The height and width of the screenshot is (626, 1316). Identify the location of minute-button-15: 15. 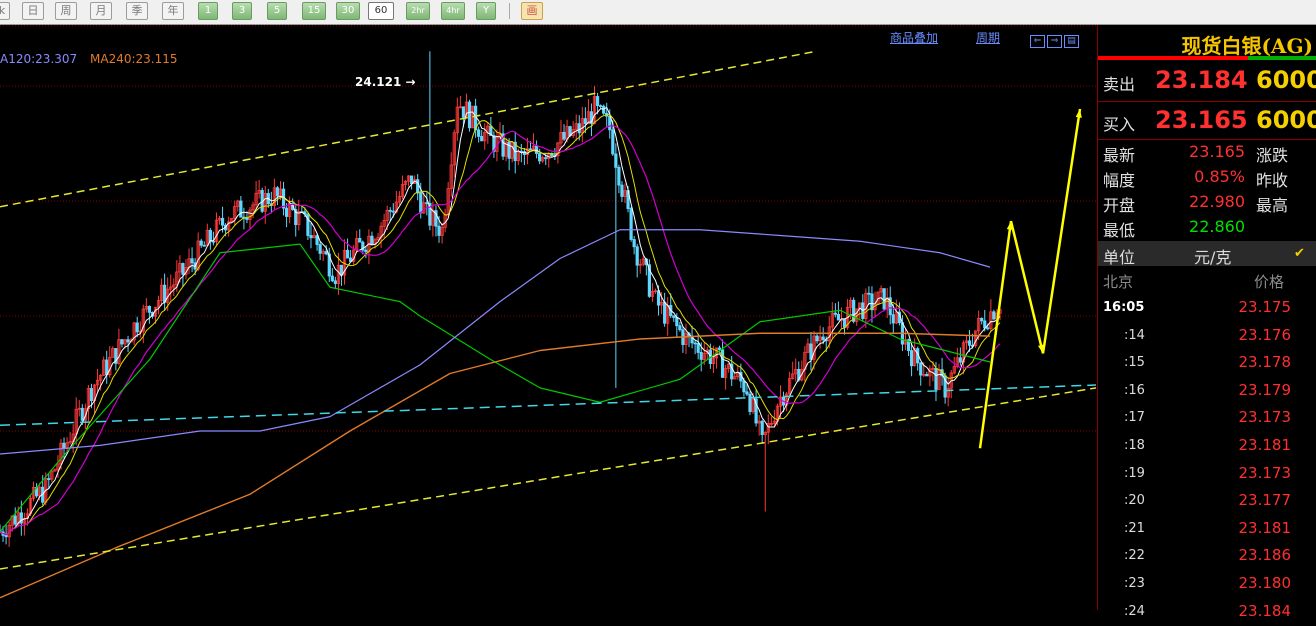
(314, 11).